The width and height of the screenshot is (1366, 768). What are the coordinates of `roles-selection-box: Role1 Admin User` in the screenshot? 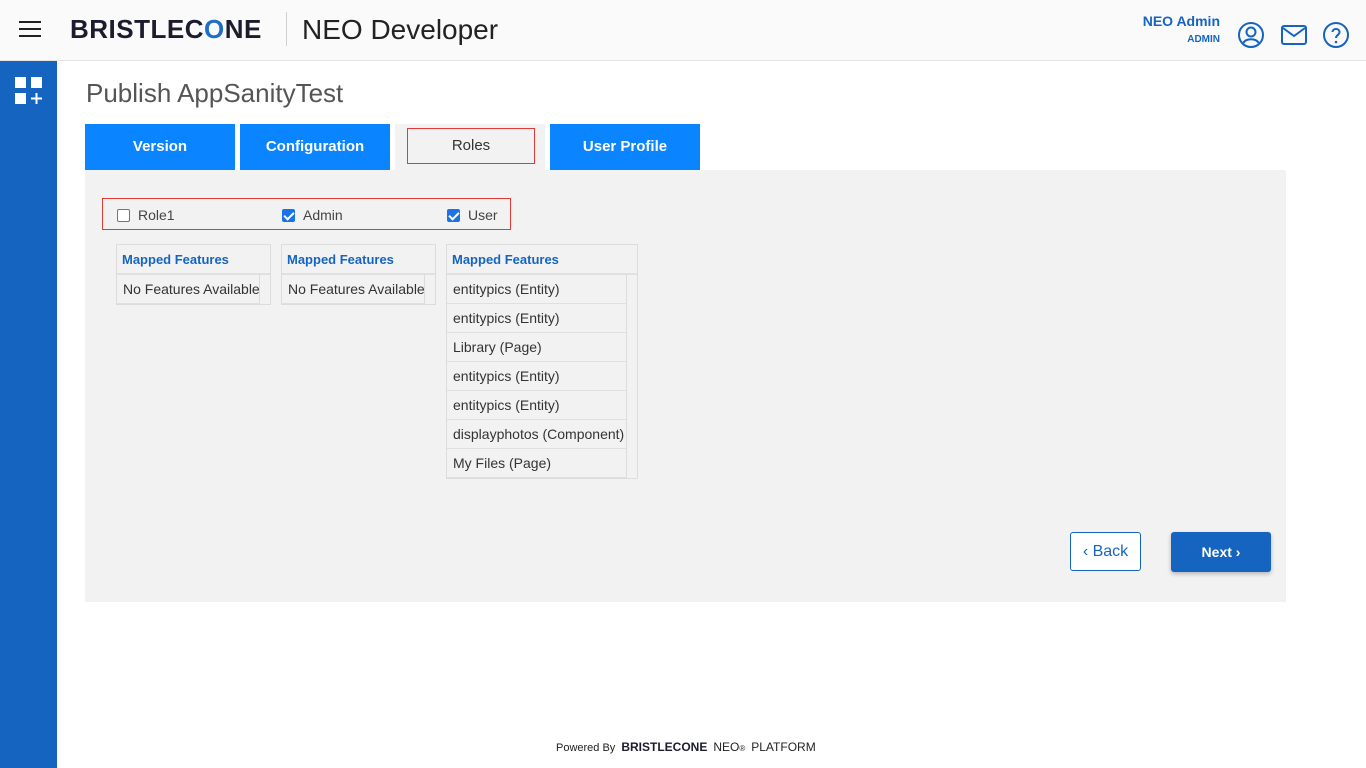 It's located at (306, 214).